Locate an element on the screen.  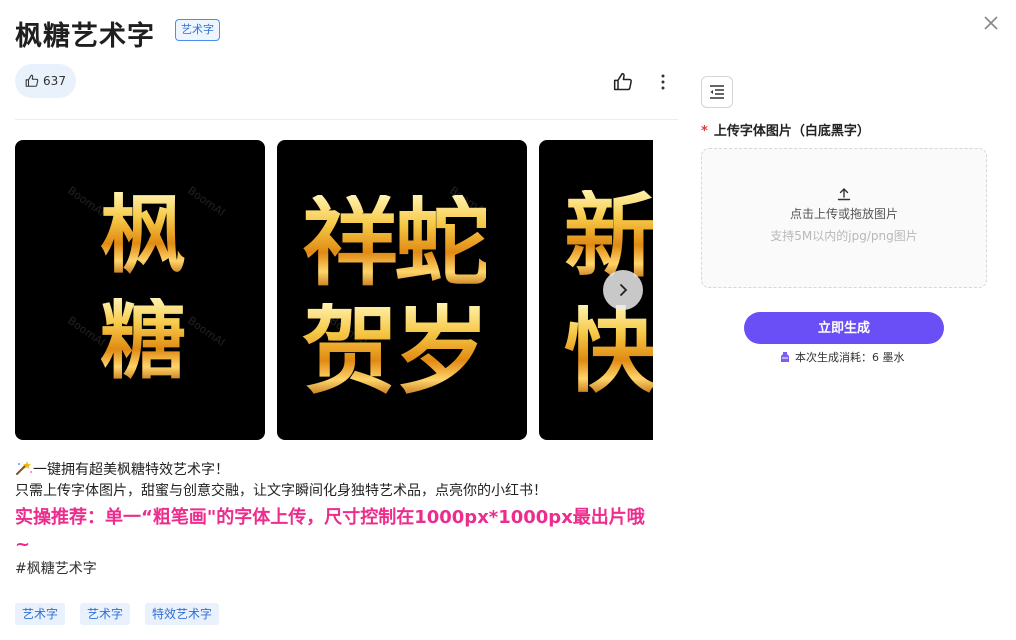
upload-dropzone: 点击上传或拖放图片 支持5M以内的jpg/png图片 is located at coordinates (844, 218).